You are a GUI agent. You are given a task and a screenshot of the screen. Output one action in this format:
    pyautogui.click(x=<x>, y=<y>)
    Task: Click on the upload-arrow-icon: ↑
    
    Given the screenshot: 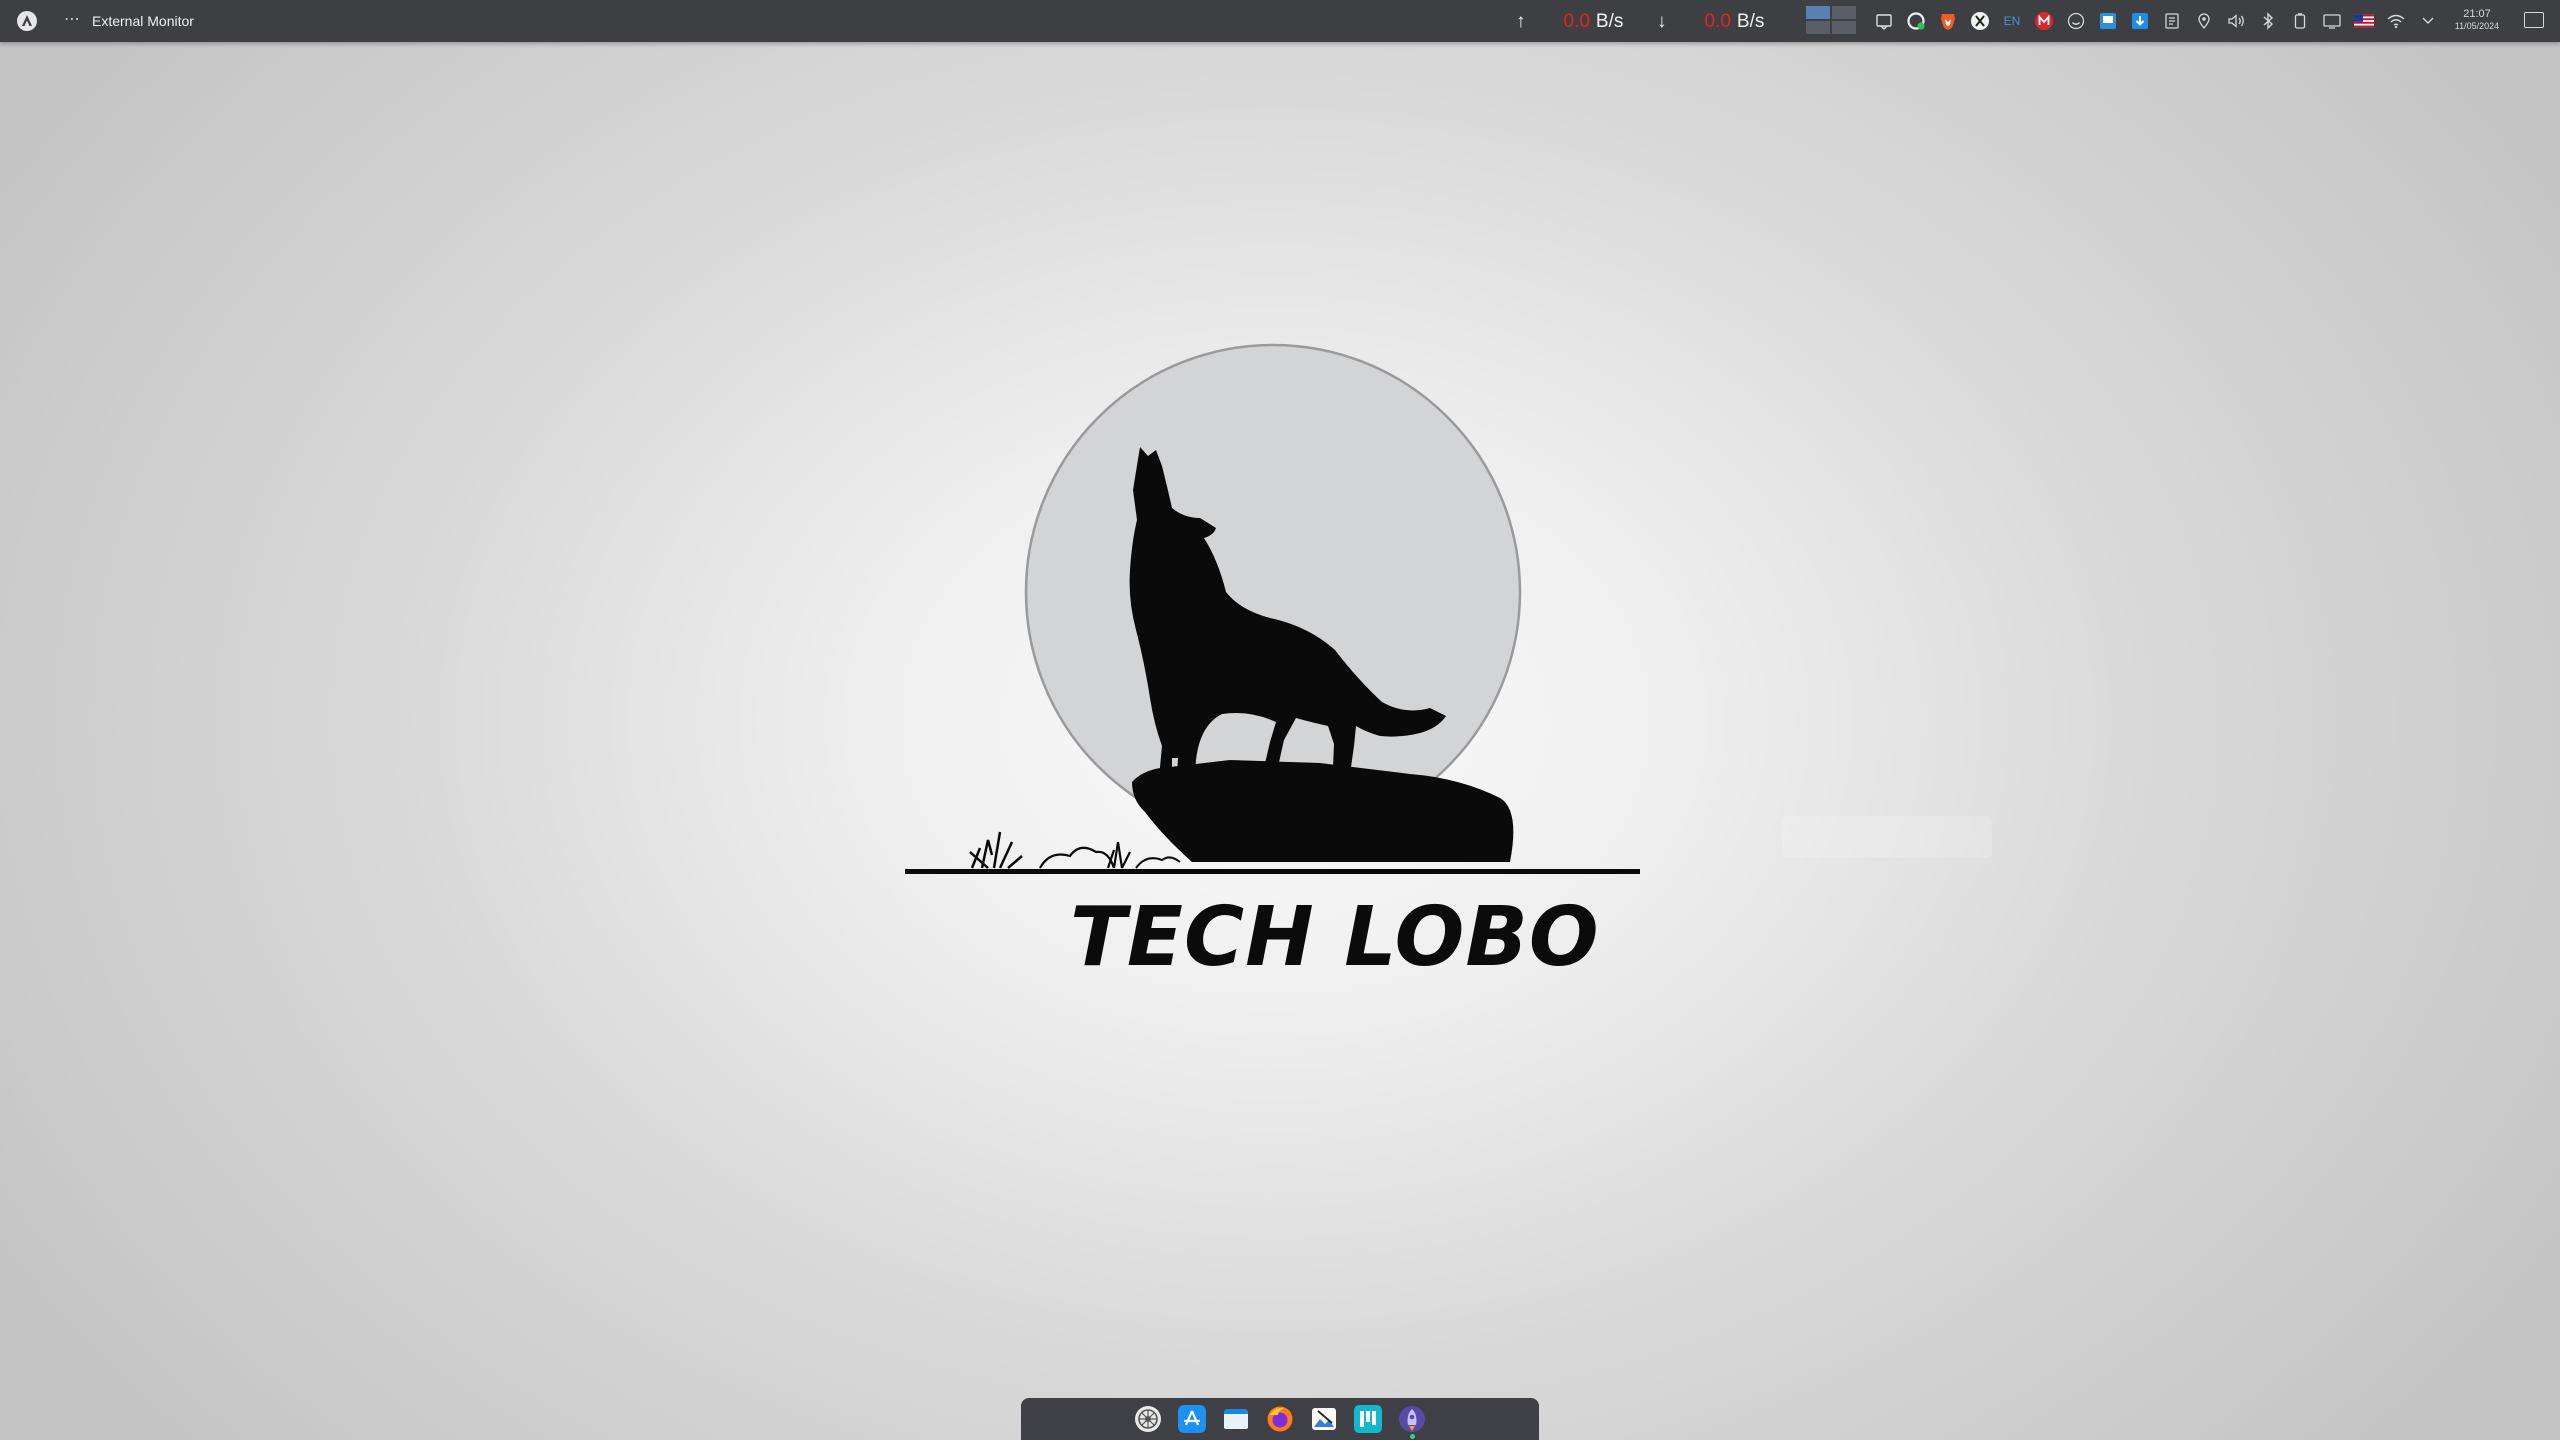 What is the action you would take?
    pyautogui.click(x=1521, y=21)
    